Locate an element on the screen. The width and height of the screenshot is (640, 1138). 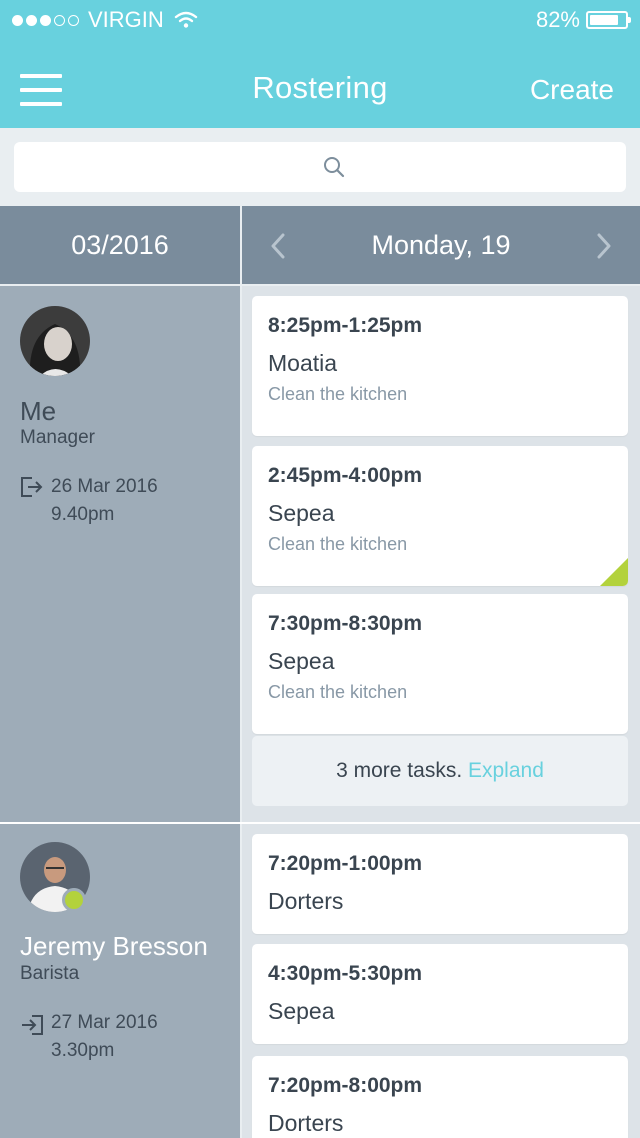
task-time: 2:45pm-4:00pm is located at coordinates (345, 475).